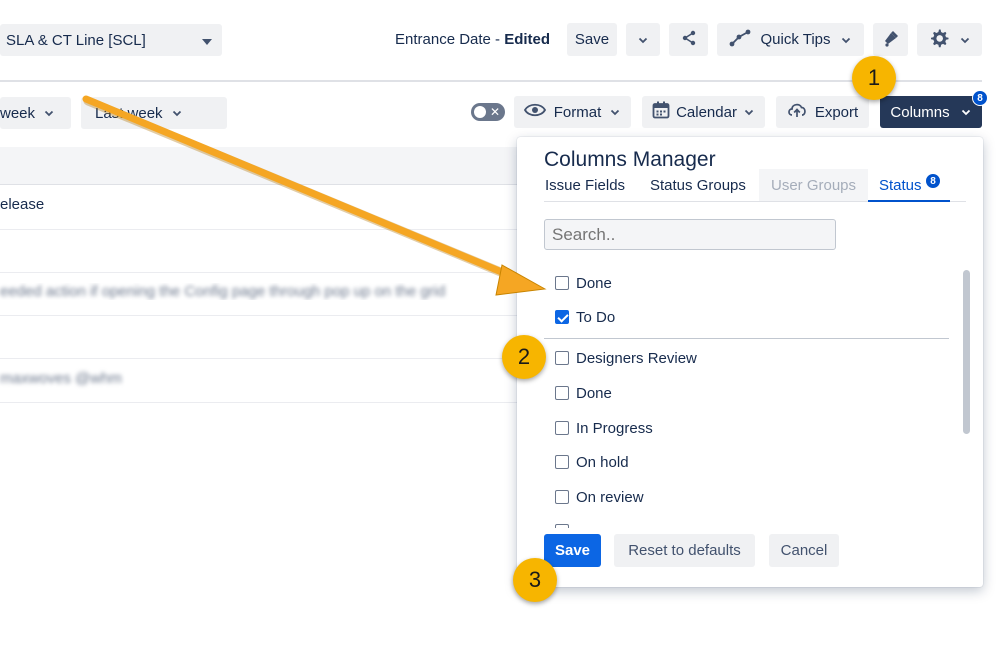 The image size is (999, 658). I want to click on project-select-value: SLA & CT Line [SCL], so click(76, 40).